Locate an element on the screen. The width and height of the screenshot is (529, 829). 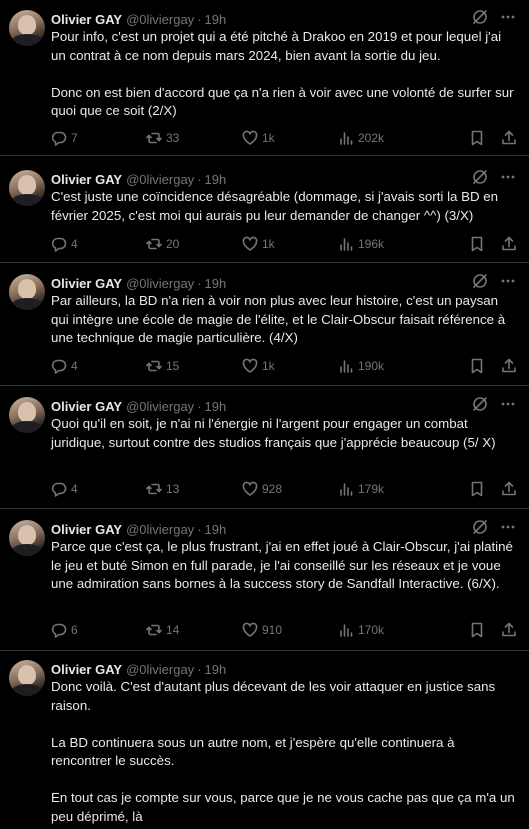
retweet-button: 15 is located at coordinates (194, 366).